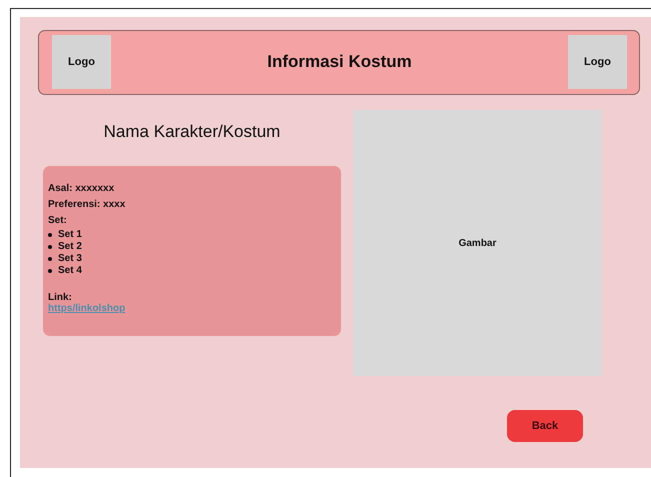 This screenshot has width=651, height=477. I want to click on set-label: Set:, so click(57, 220).